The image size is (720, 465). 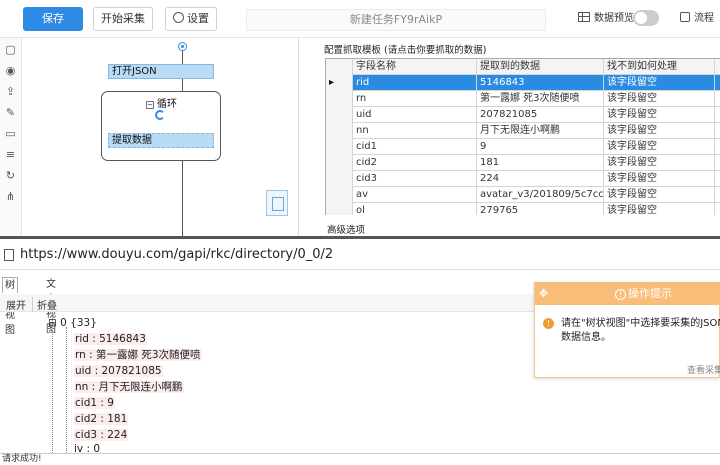 What do you see at coordinates (10, 133) in the screenshot?
I see `comment-icon: ▭` at bounding box center [10, 133].